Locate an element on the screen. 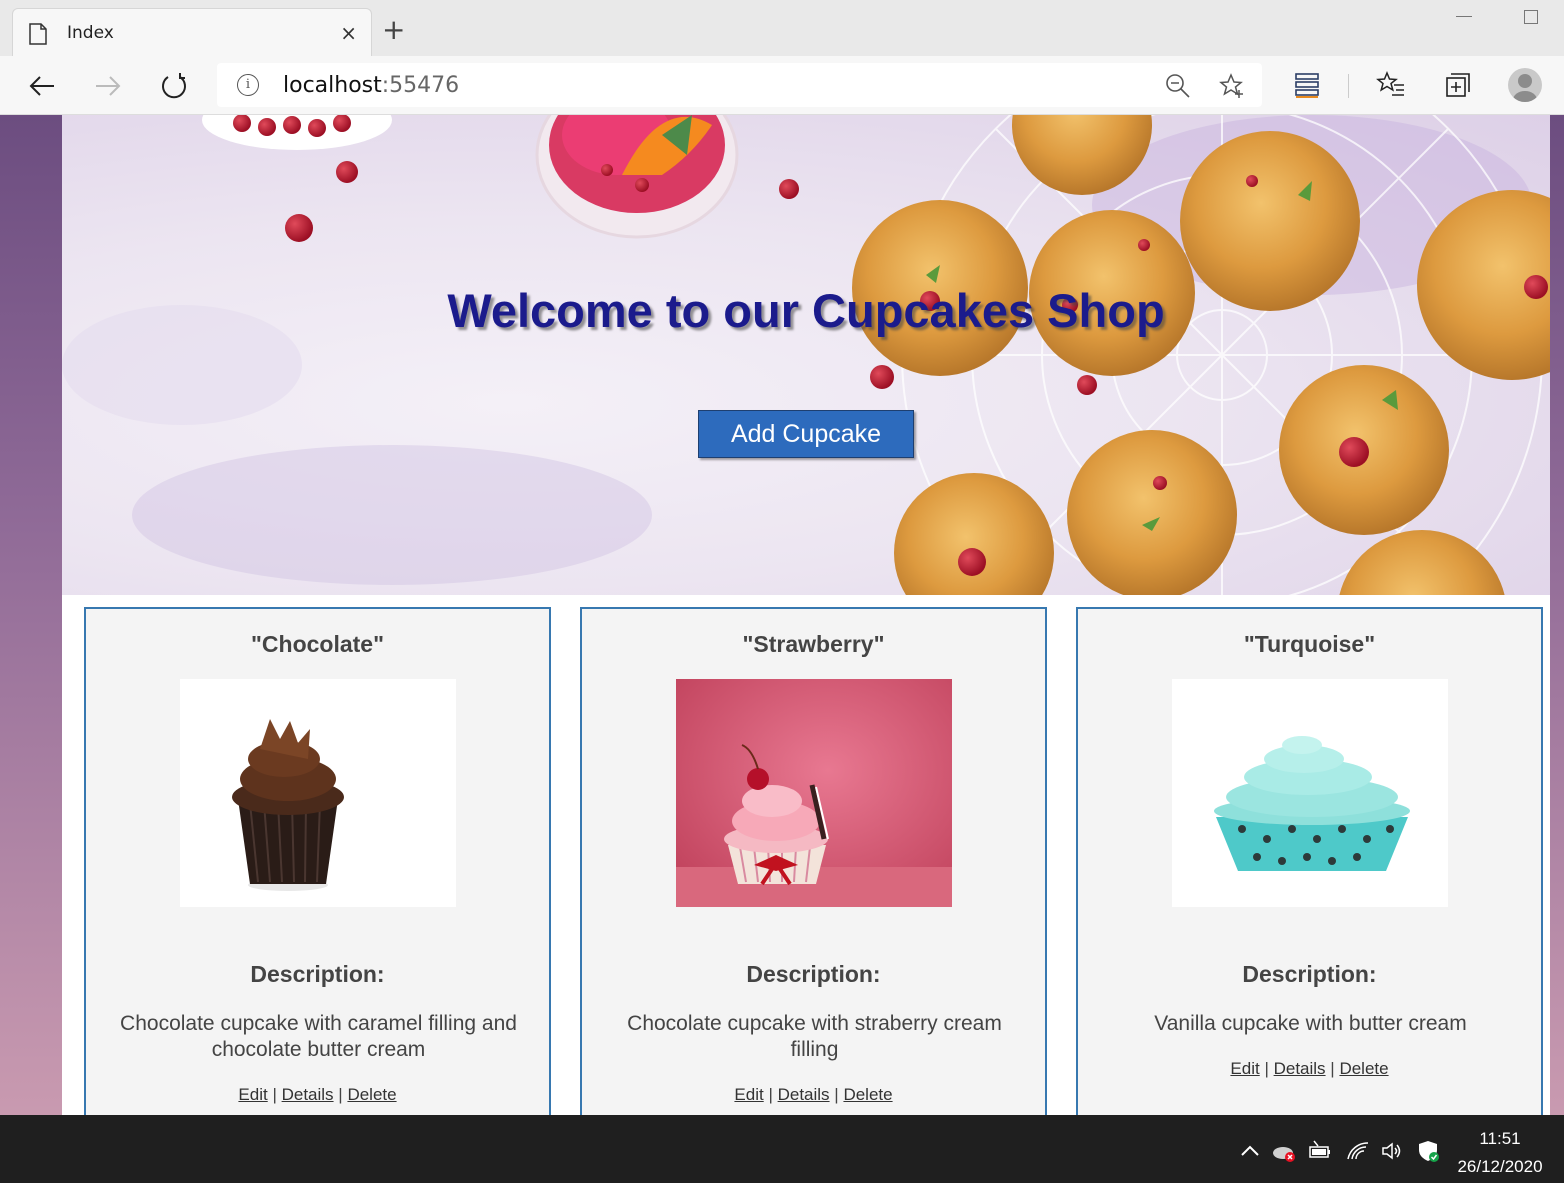 The height and width of the screenshot is (1183, 1564). back-button is located at coordinates (42, 86).